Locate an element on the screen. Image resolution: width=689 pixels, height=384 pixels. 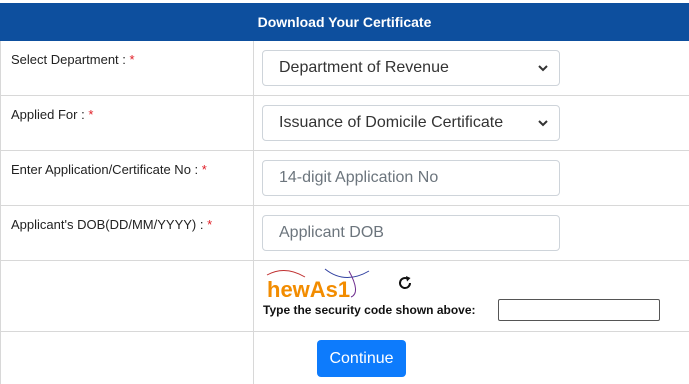
refresh-icon is located at coordinates (405, 283).